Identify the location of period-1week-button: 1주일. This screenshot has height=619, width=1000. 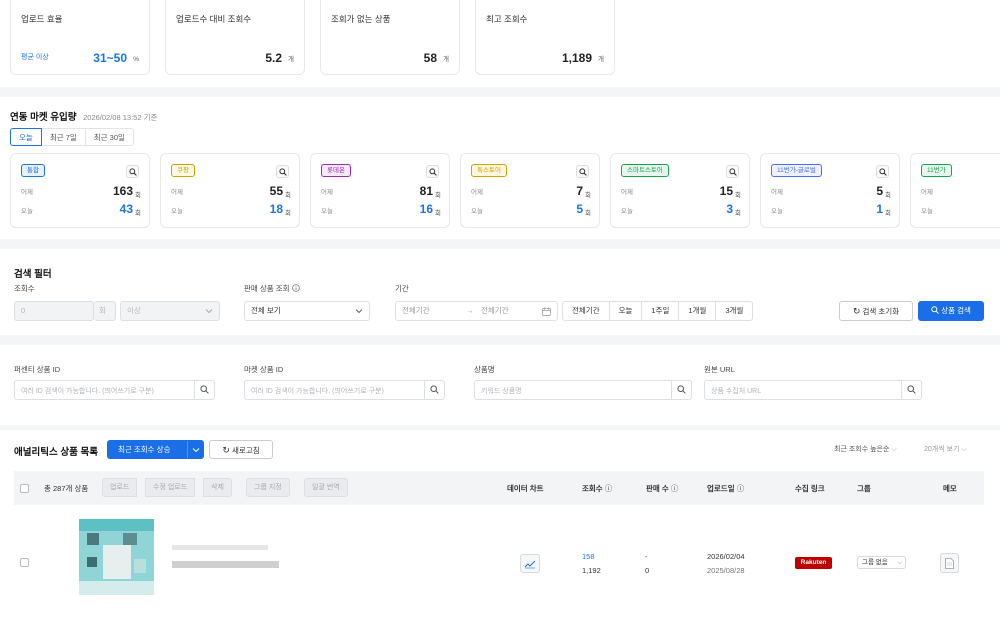
(660, 311).